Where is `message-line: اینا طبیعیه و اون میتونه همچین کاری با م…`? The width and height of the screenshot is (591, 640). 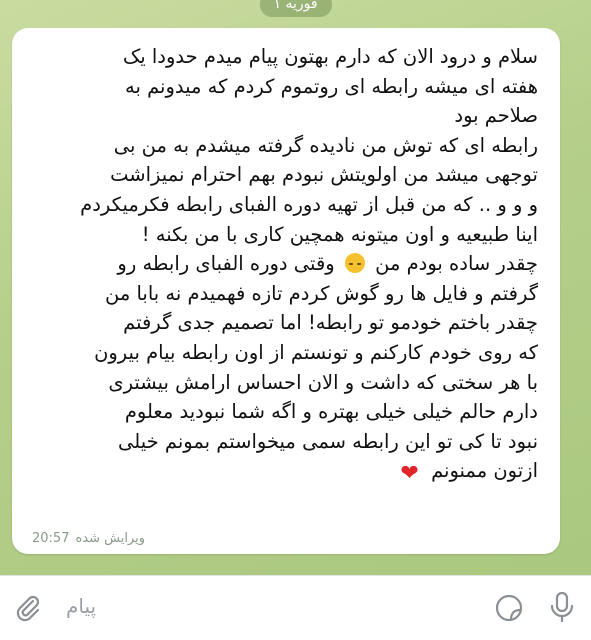 message-line: اینا طبیعیه و اون میتونه همچین کاری با م… is located at coordinates (339, 234).